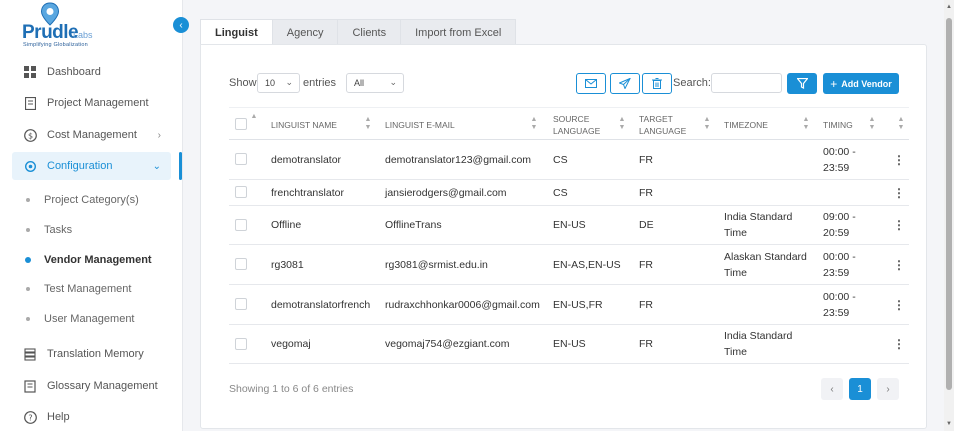  Describe the element at coordinates (88, 260) in the screenshot. I see `sidebar-subitem-vendor-management: Vendor Management` at that location.